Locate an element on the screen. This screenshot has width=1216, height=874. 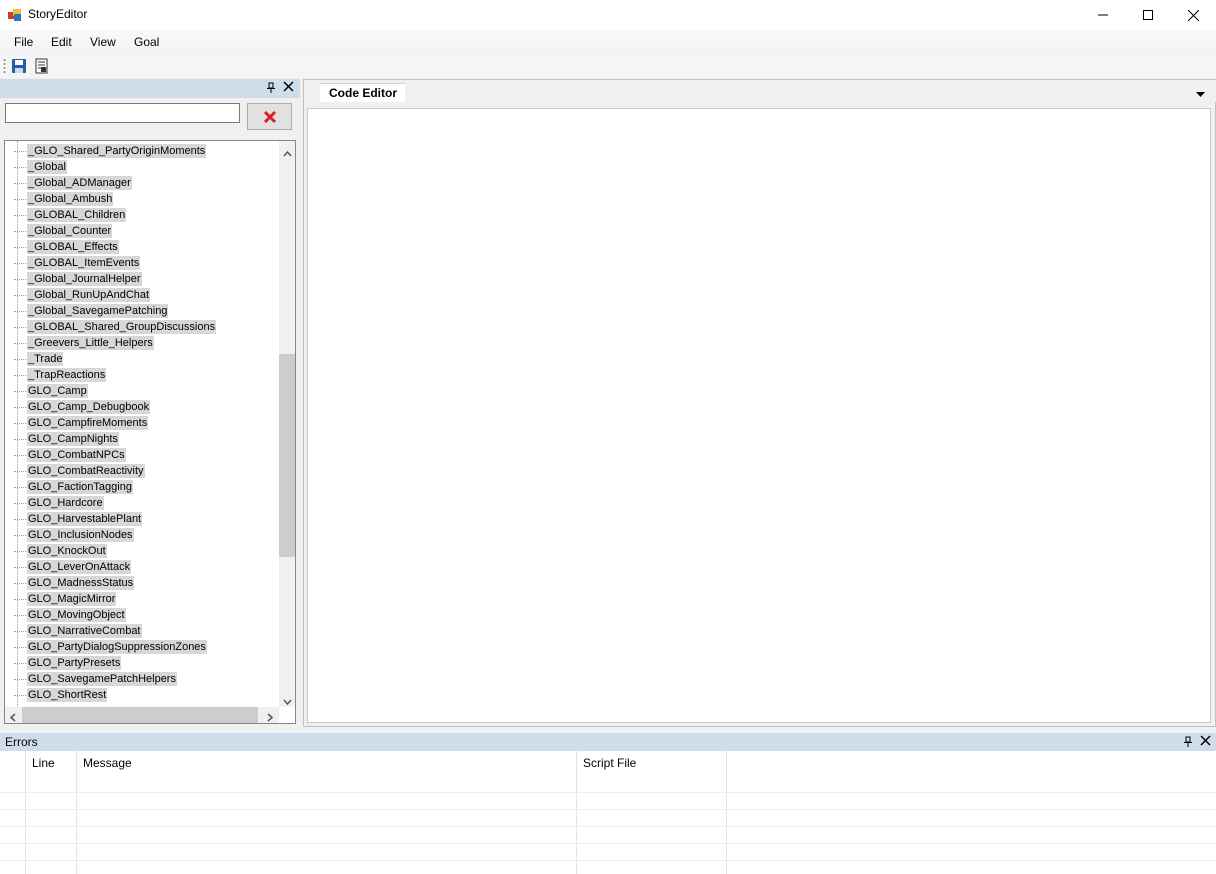
column-header-script-file: Script File is located at coordinates (606, 763).